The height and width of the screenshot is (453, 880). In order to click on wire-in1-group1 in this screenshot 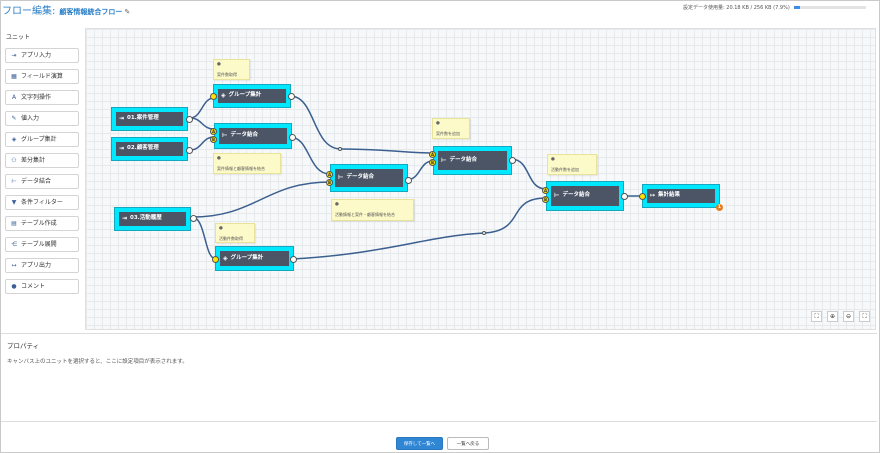, I will do `click(202, 108)`.